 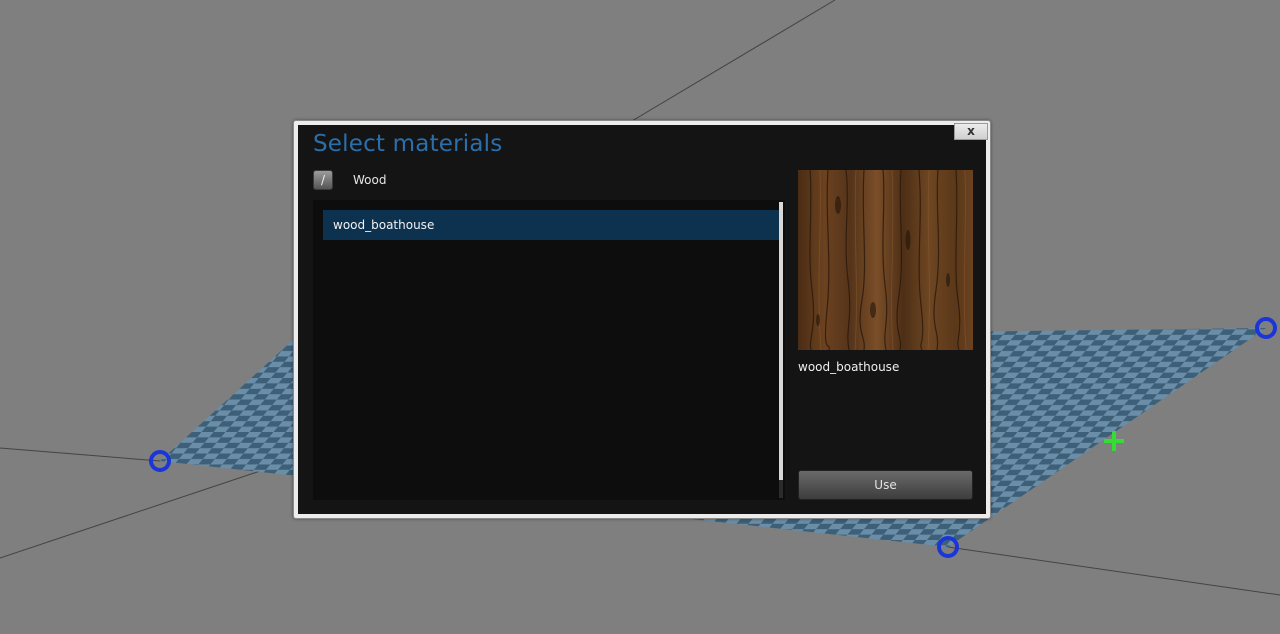 What do you see at coordinates (849, 367) in the screenshot?
I see `preview-material-name: wood_boathouse` at bounding box center [849, 367].